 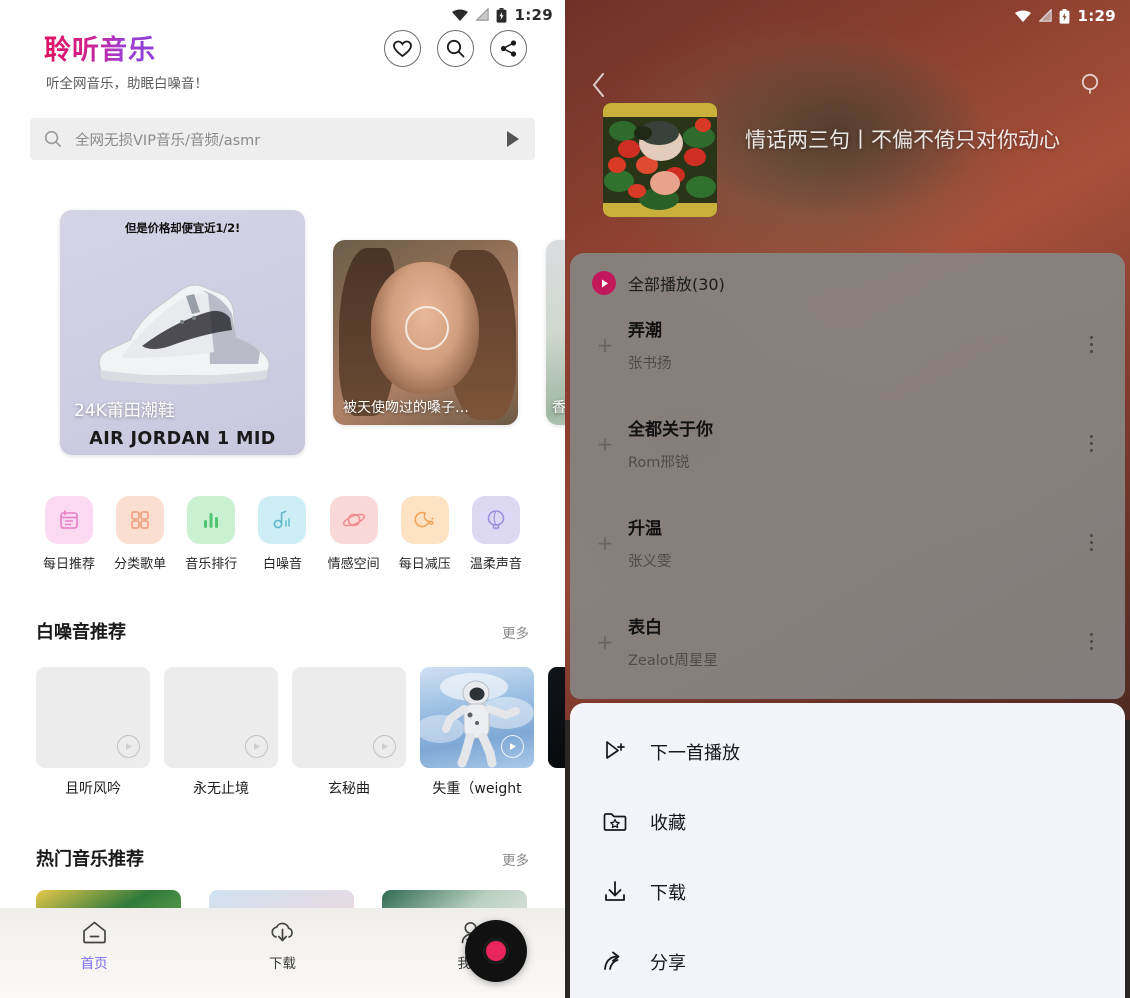 What do you see at coordinates (847, 892) in the screenshot?
I see `action-download: 下载` at bounding box center [847, 892].